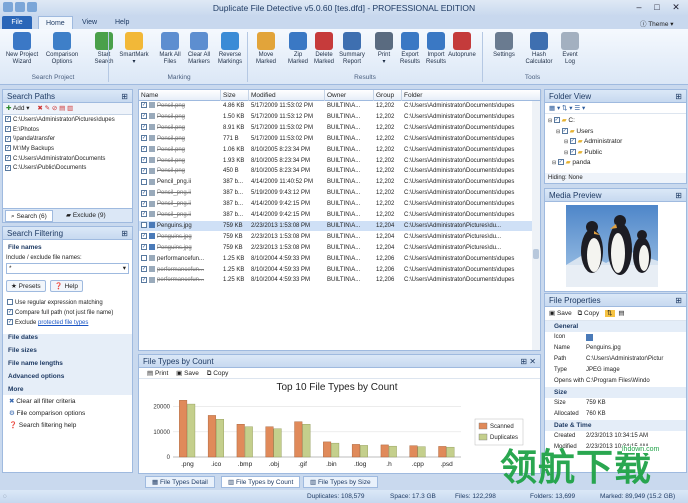  What do you see at coordinates (67, 150) in the screenshot?
I see `search-path-item: ✓ M:\My Backups` at bounding box center [67, 150].